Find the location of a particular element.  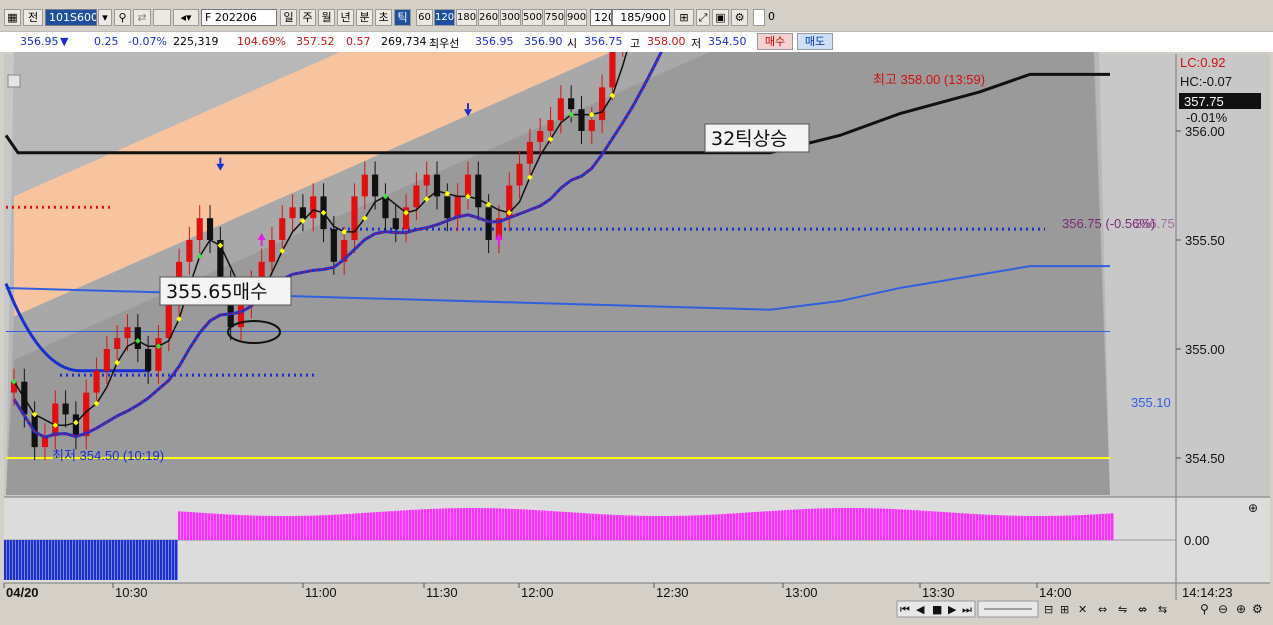

compare-icon: ⇄ is located at coordinates (142, 17).